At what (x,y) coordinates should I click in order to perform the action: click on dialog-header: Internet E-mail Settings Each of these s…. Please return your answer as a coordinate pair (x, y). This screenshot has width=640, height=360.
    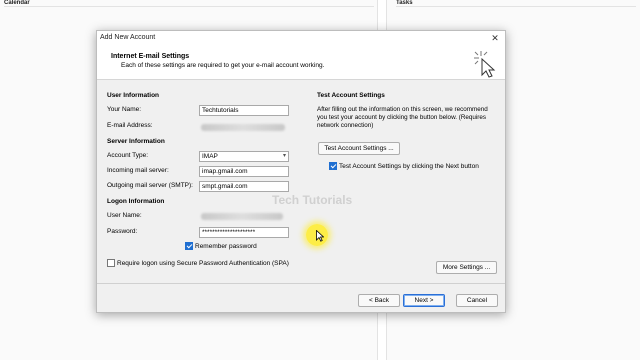
    Looking at the image, I should click on (301, 63).